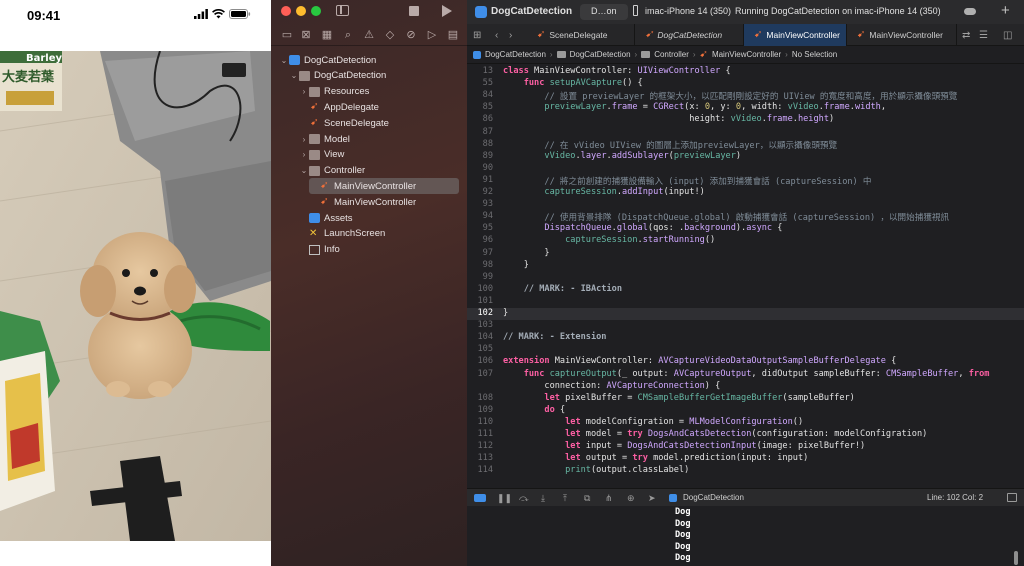  What do you see at coordinates (306, 35) in the screenshot?
I see `source-control-icon: ⊠` at bounding box center [306, 35].